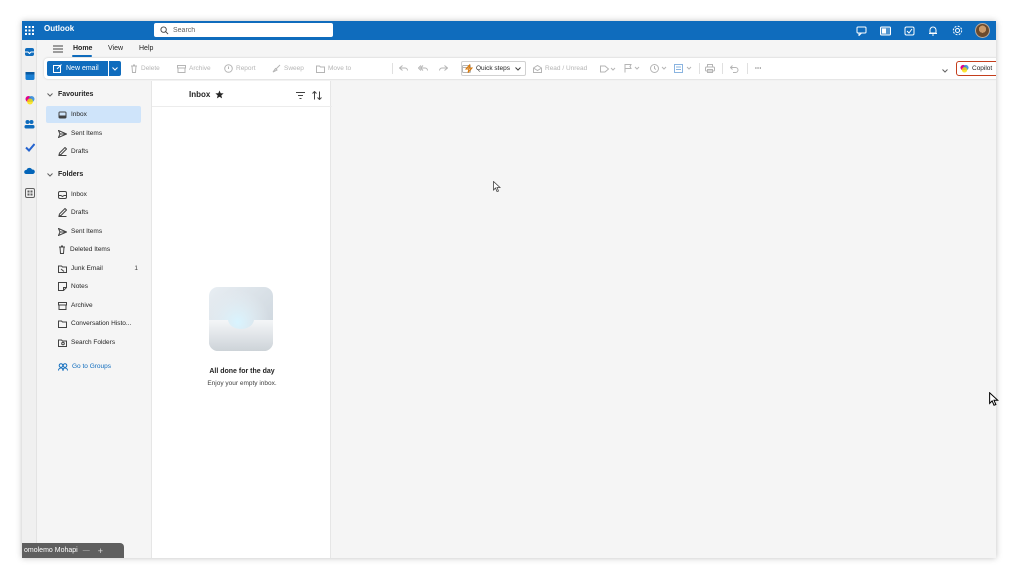 The height and width of the screenshot is (579, 1024). I want to click on bell-icon, so click(933, 31).